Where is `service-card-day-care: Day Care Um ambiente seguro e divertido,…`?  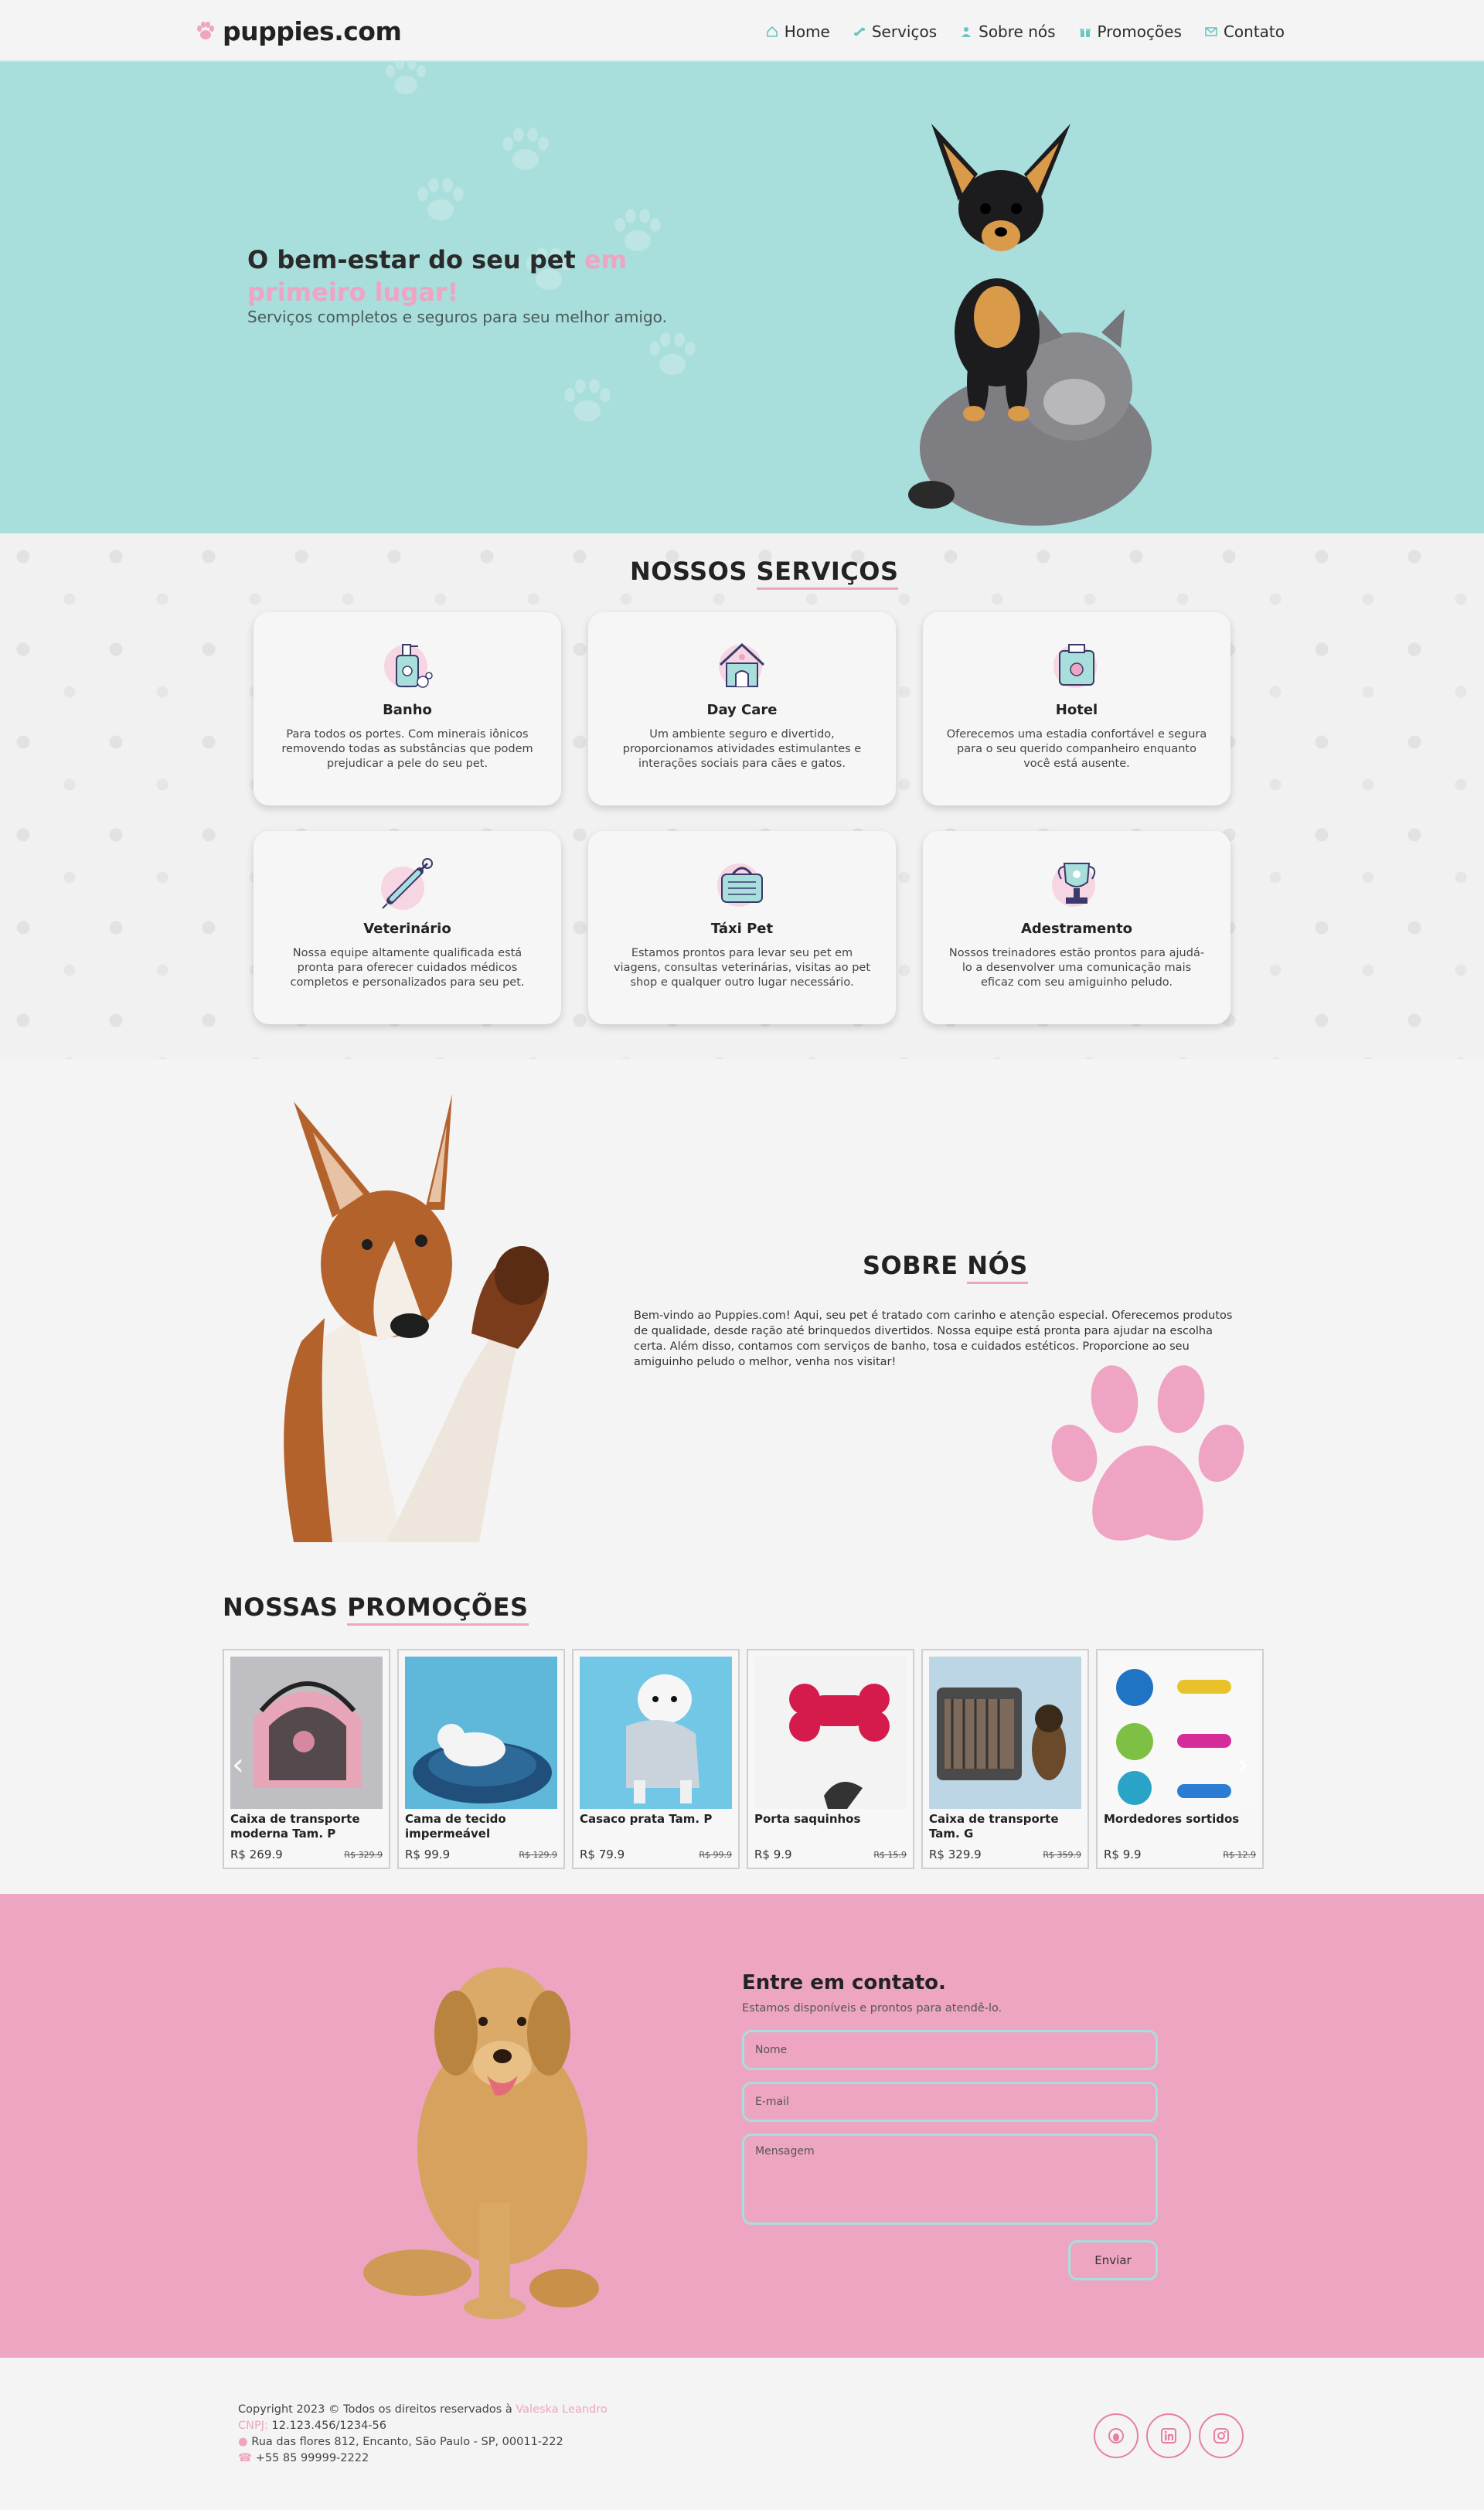 service-card-day-care: Day Care Um ambiente seguro e divertido,… is located at coordinates (742, 708).